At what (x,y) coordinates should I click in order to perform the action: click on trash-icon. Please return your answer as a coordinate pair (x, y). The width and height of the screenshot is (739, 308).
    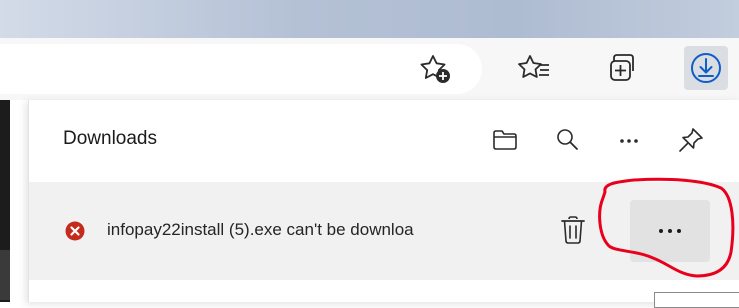
    Looking at the image, I should click on (573, 230).